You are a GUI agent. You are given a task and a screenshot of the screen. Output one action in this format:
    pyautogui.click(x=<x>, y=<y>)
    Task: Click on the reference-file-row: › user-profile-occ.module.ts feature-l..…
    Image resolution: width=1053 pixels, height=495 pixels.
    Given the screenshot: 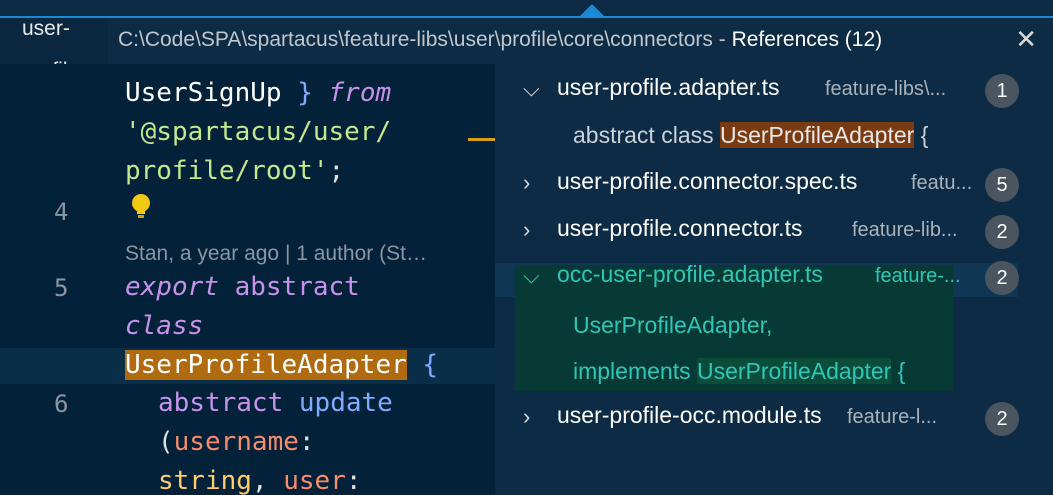 What is the action you would take?
    pyautogui.click(x=774, y=419)
    